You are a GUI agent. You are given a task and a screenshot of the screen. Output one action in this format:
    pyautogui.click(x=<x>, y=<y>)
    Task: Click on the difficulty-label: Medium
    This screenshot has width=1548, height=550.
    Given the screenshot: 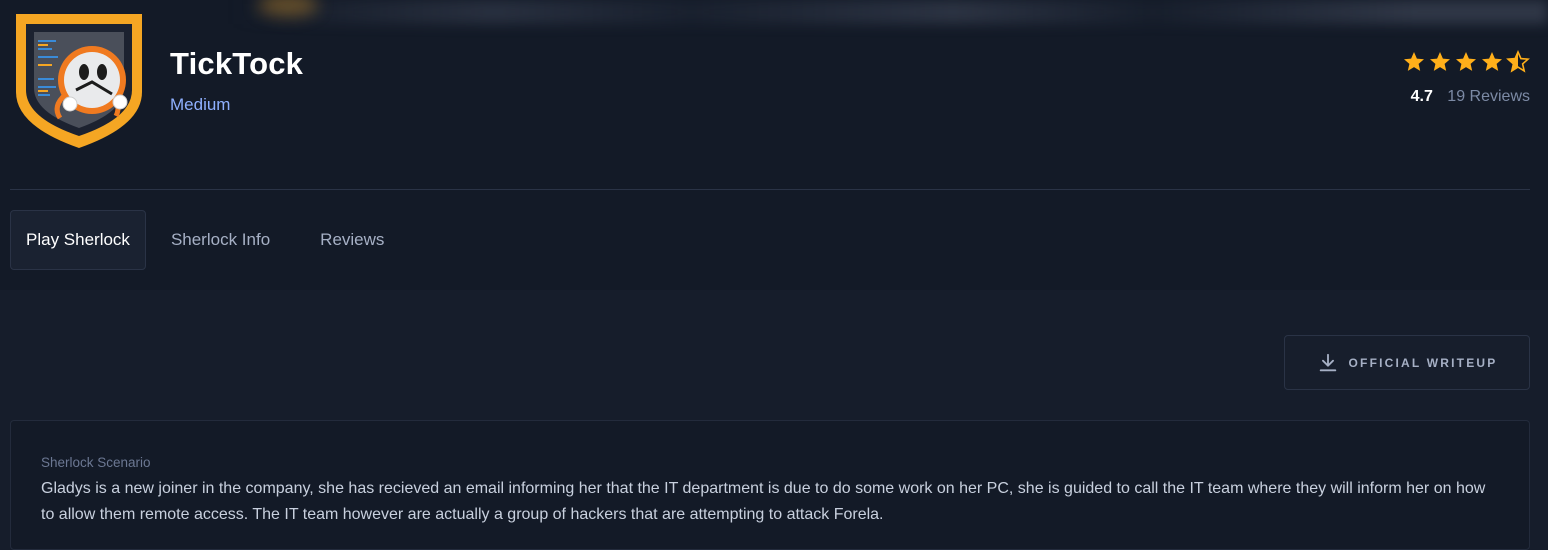 What is the action you would take?
    pyautogui.click(x=200, y=104)
    